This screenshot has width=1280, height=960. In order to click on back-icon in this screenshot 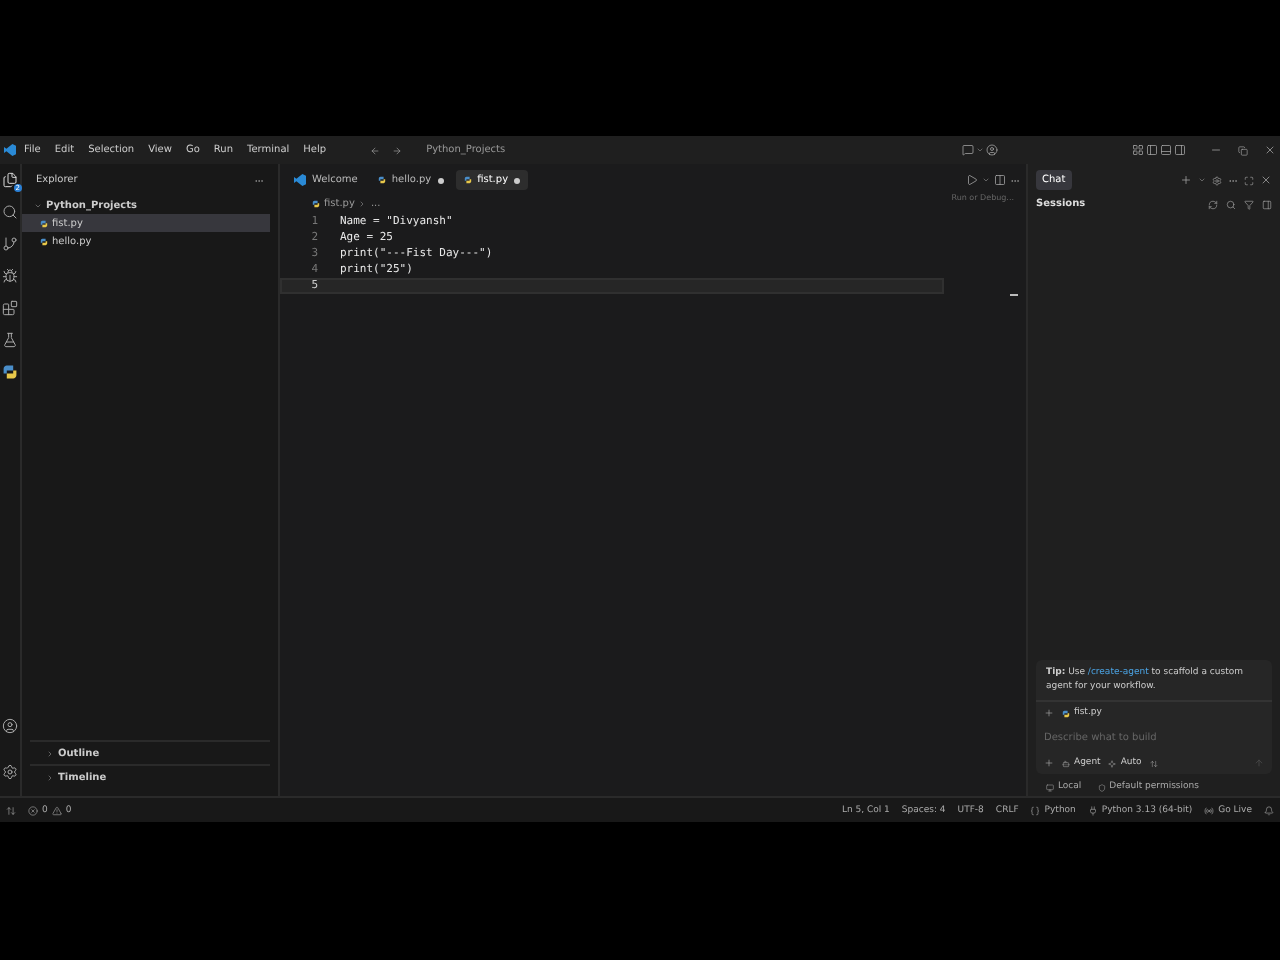, I will do `click(375, 150)`.